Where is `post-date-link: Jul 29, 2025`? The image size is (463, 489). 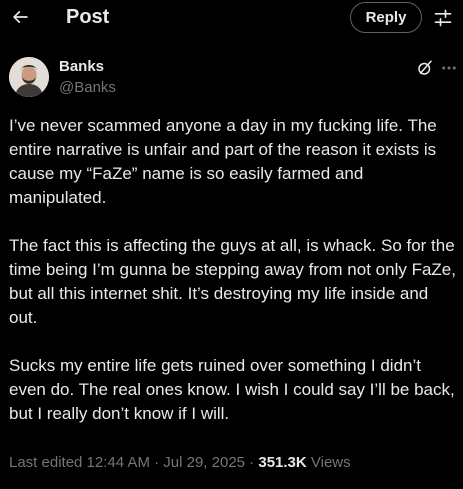
post-date-link: Jul 29, 2025 is located at coordinates (204, 462).